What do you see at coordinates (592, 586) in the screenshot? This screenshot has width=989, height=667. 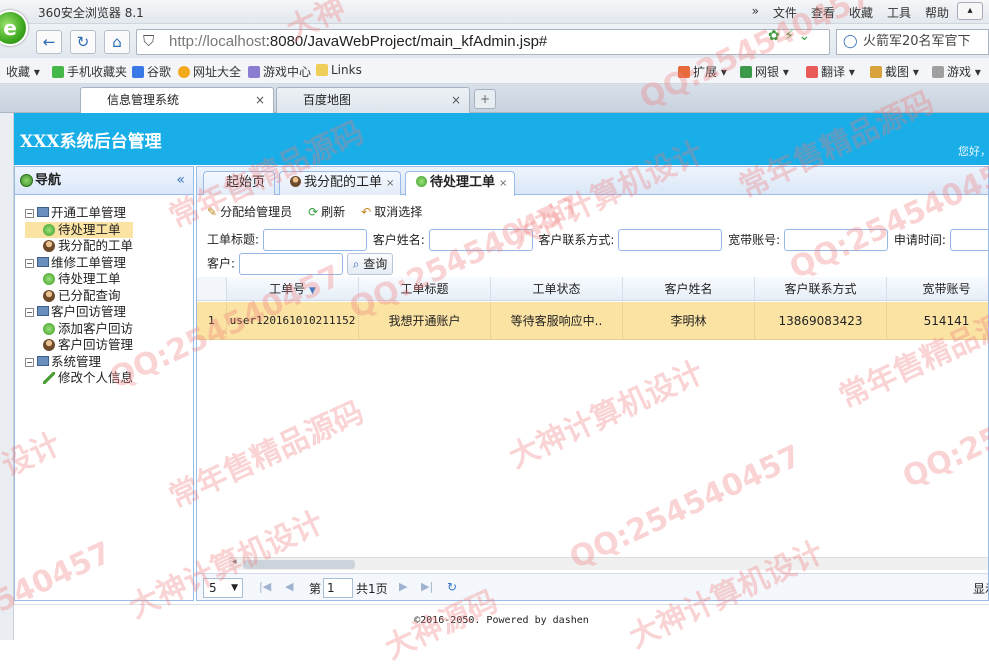 I see `pagination: 5▼ |◀ ◀ 第 1 共1页 ▶ ▶| ↻ 显示` at bounding box center [592, 586].